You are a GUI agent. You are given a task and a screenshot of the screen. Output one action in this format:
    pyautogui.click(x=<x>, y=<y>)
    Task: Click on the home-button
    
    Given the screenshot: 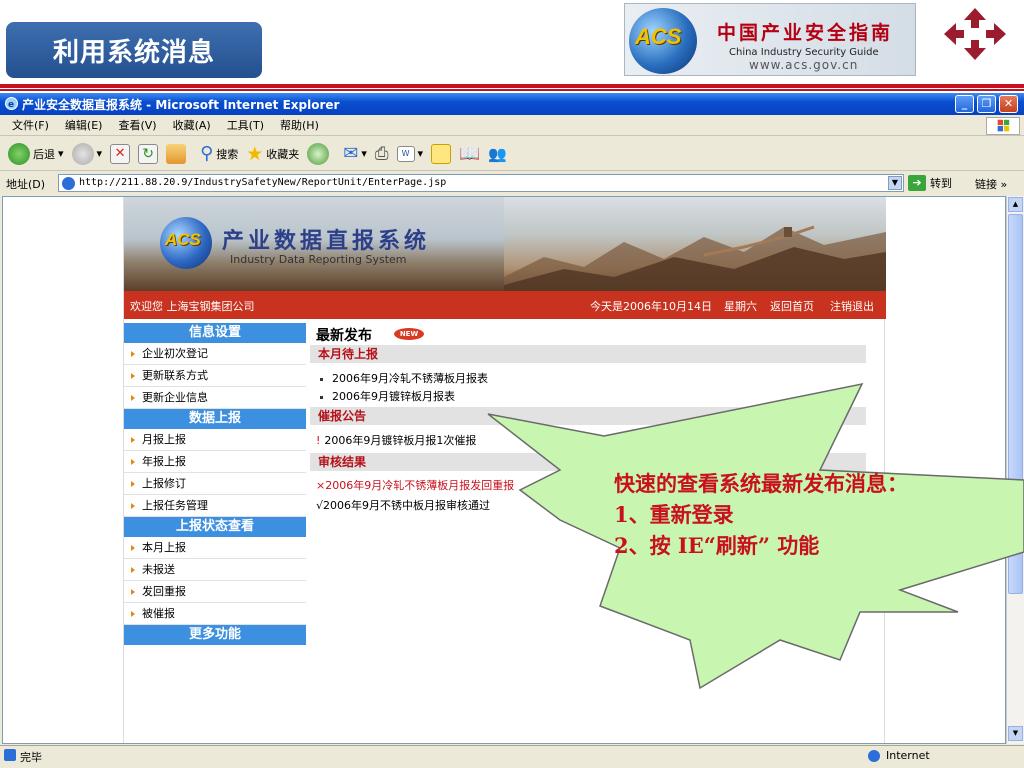 What is the action you would take?
    pyautogui.click(x=176, y=153)
    